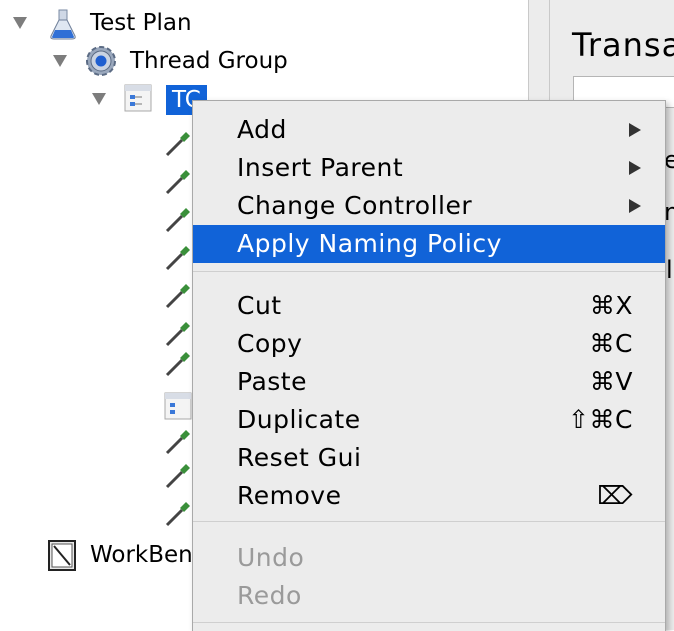 The height and width of the screenshot is (631, 674). What do you see at coordinates (429, 596) in the screenshot?
I see `menu-item-redo: Redo` at bounding box center [429, 596].